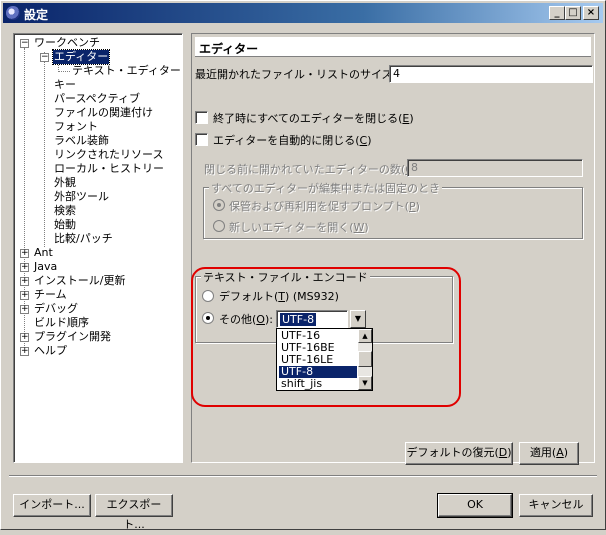  What do you see at coordinates (311, 169) in the screenshot?
I see `editor-count-label: 閉じる前に開かれていたエディターの数(O)` at bounding box center [311, 169].